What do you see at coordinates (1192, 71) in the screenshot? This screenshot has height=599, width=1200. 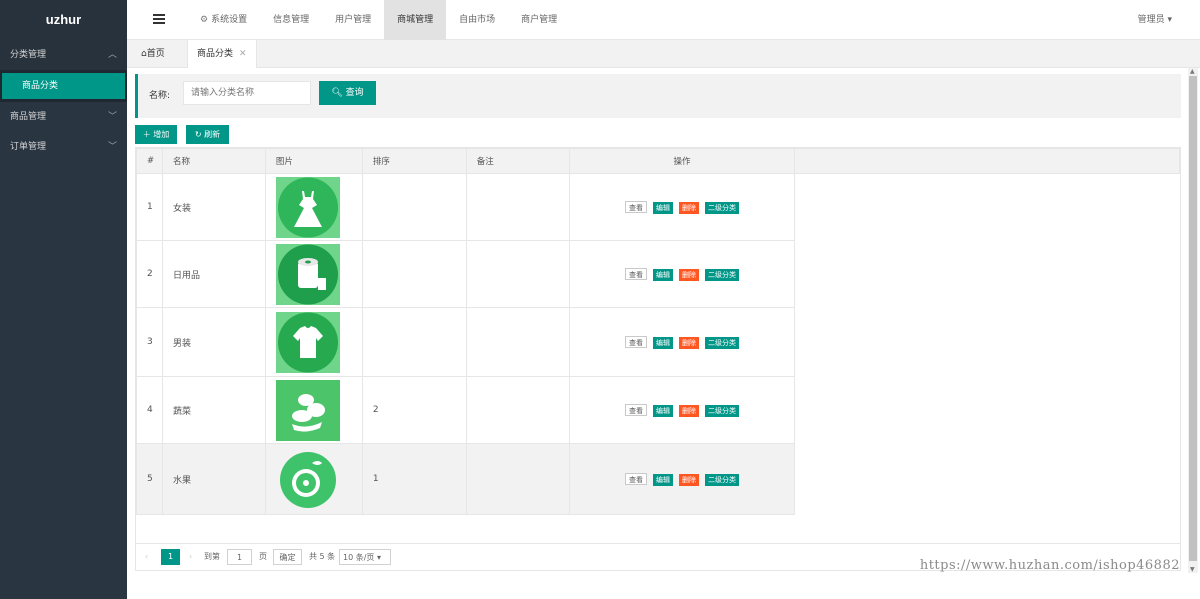 I see `scroll-up-icon: ▲` at bounding box center [1192, 71].